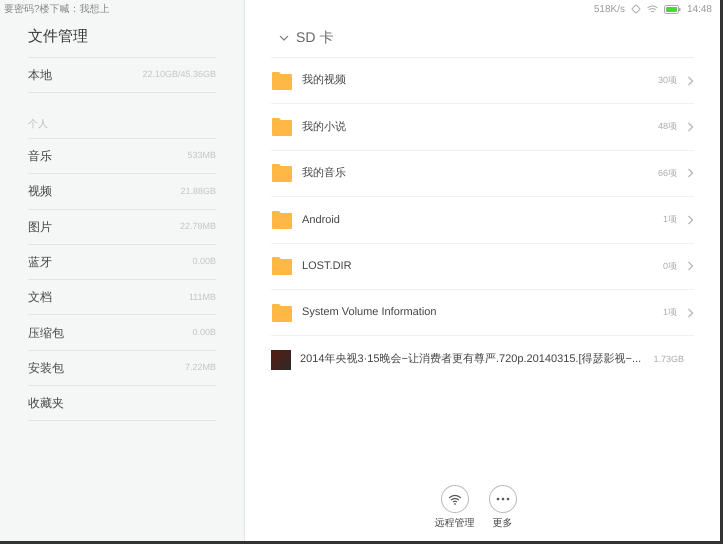 This screenshot has width=723, height=544. I want to click on file-list-item: 2014年央视3·15晚会−让消费者更有尊严.720p.20140315.[得瑟影视−... 1.73GB, so click(482, 359).